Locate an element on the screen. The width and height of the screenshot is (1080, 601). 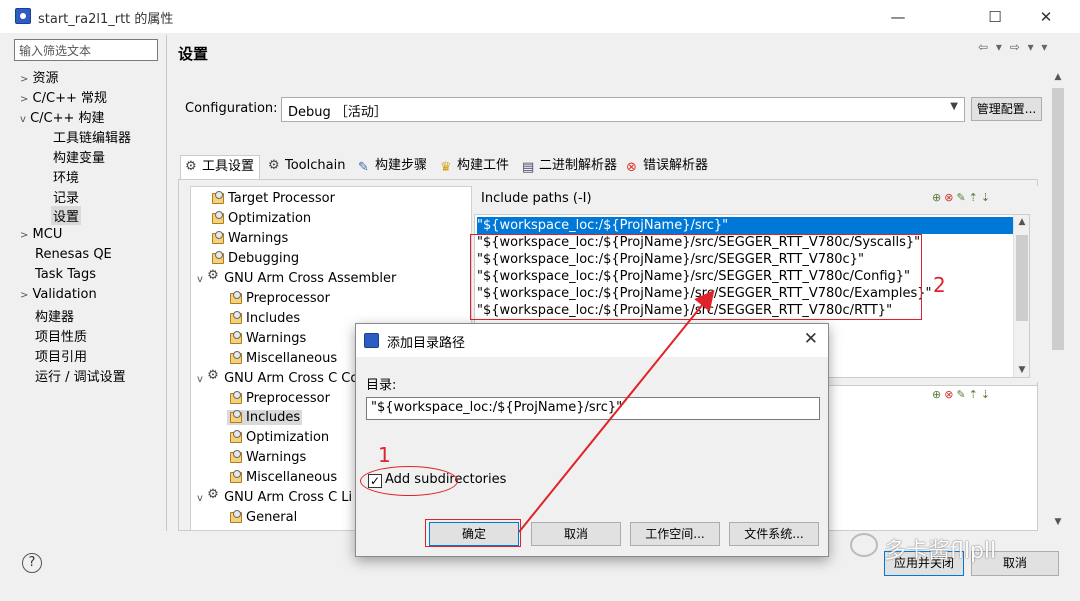
arrow-line is located at coordinates (616, 411).